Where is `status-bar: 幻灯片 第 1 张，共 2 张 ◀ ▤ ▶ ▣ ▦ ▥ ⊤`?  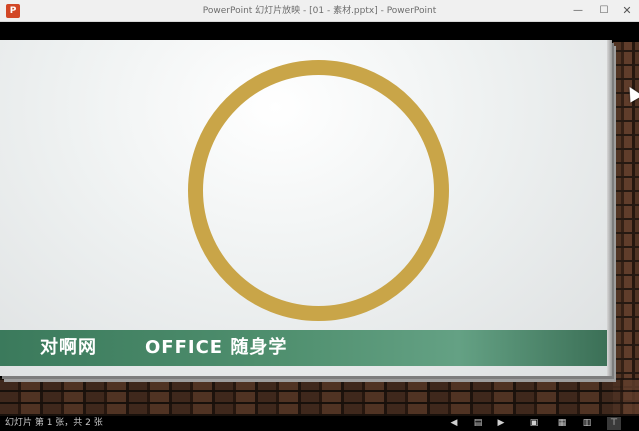 status-bar: 幻灯片 第 1 张，共 2 张 ◀ ▤ ▶ ▣ ▦ ▥ ⊤ is located at coordinates (319, 423).